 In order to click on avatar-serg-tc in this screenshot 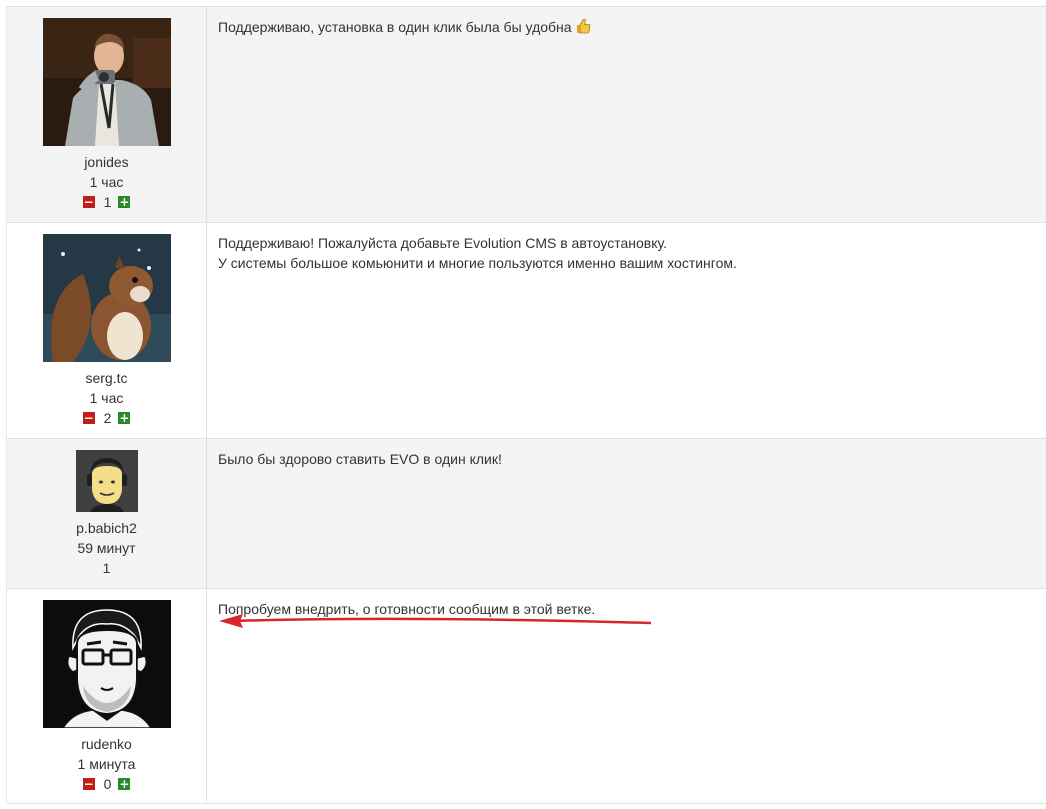, I will do `click(106, 298)`.